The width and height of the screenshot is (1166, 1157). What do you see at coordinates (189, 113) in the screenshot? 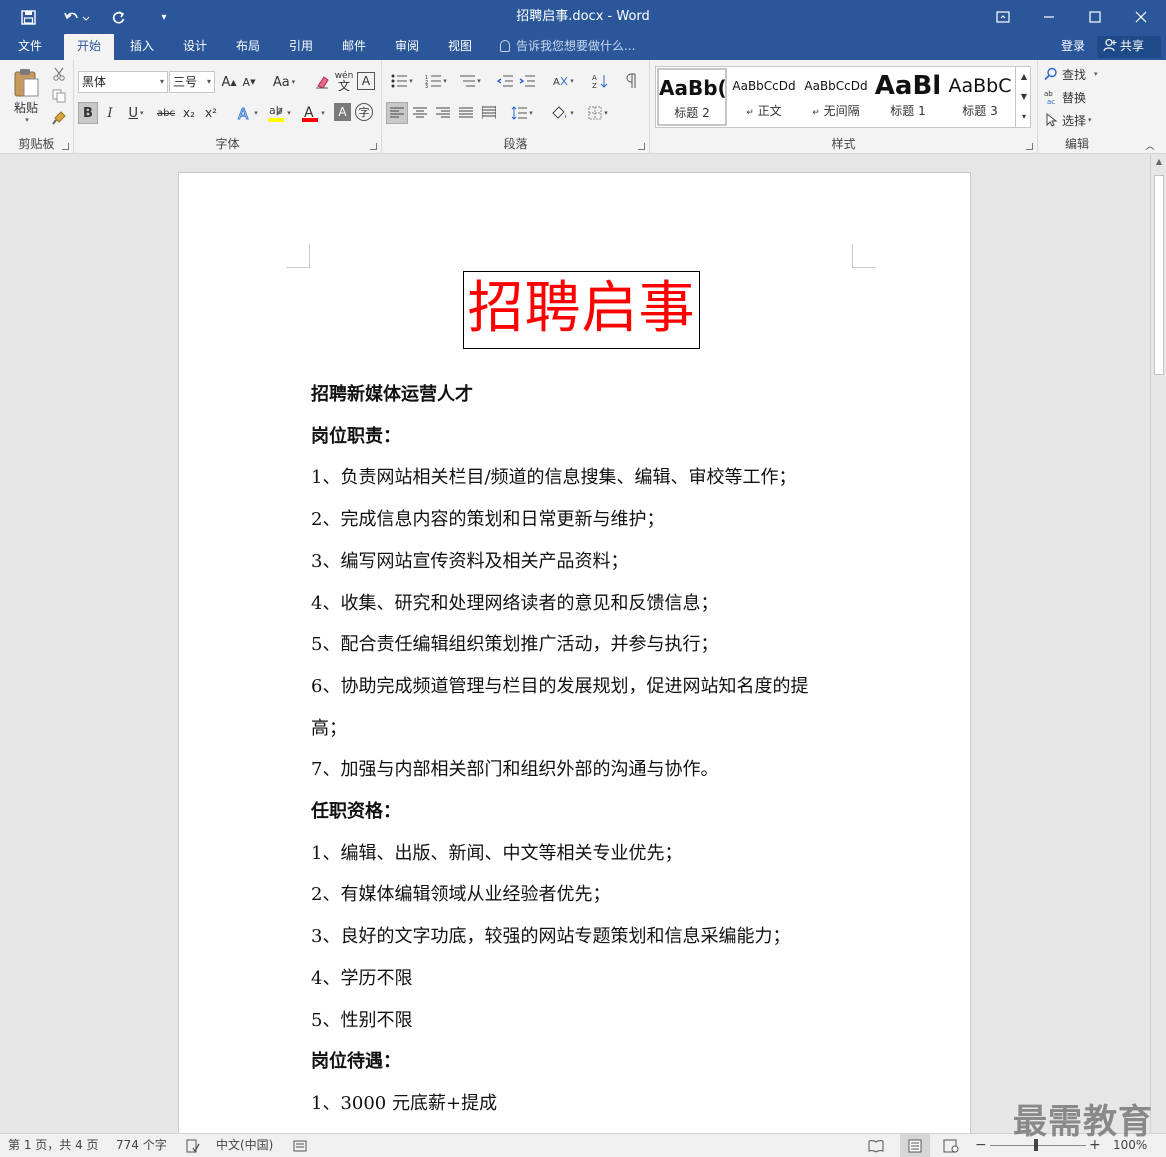
I see `subscript-button: x₂` at bounding box center [189, 113].